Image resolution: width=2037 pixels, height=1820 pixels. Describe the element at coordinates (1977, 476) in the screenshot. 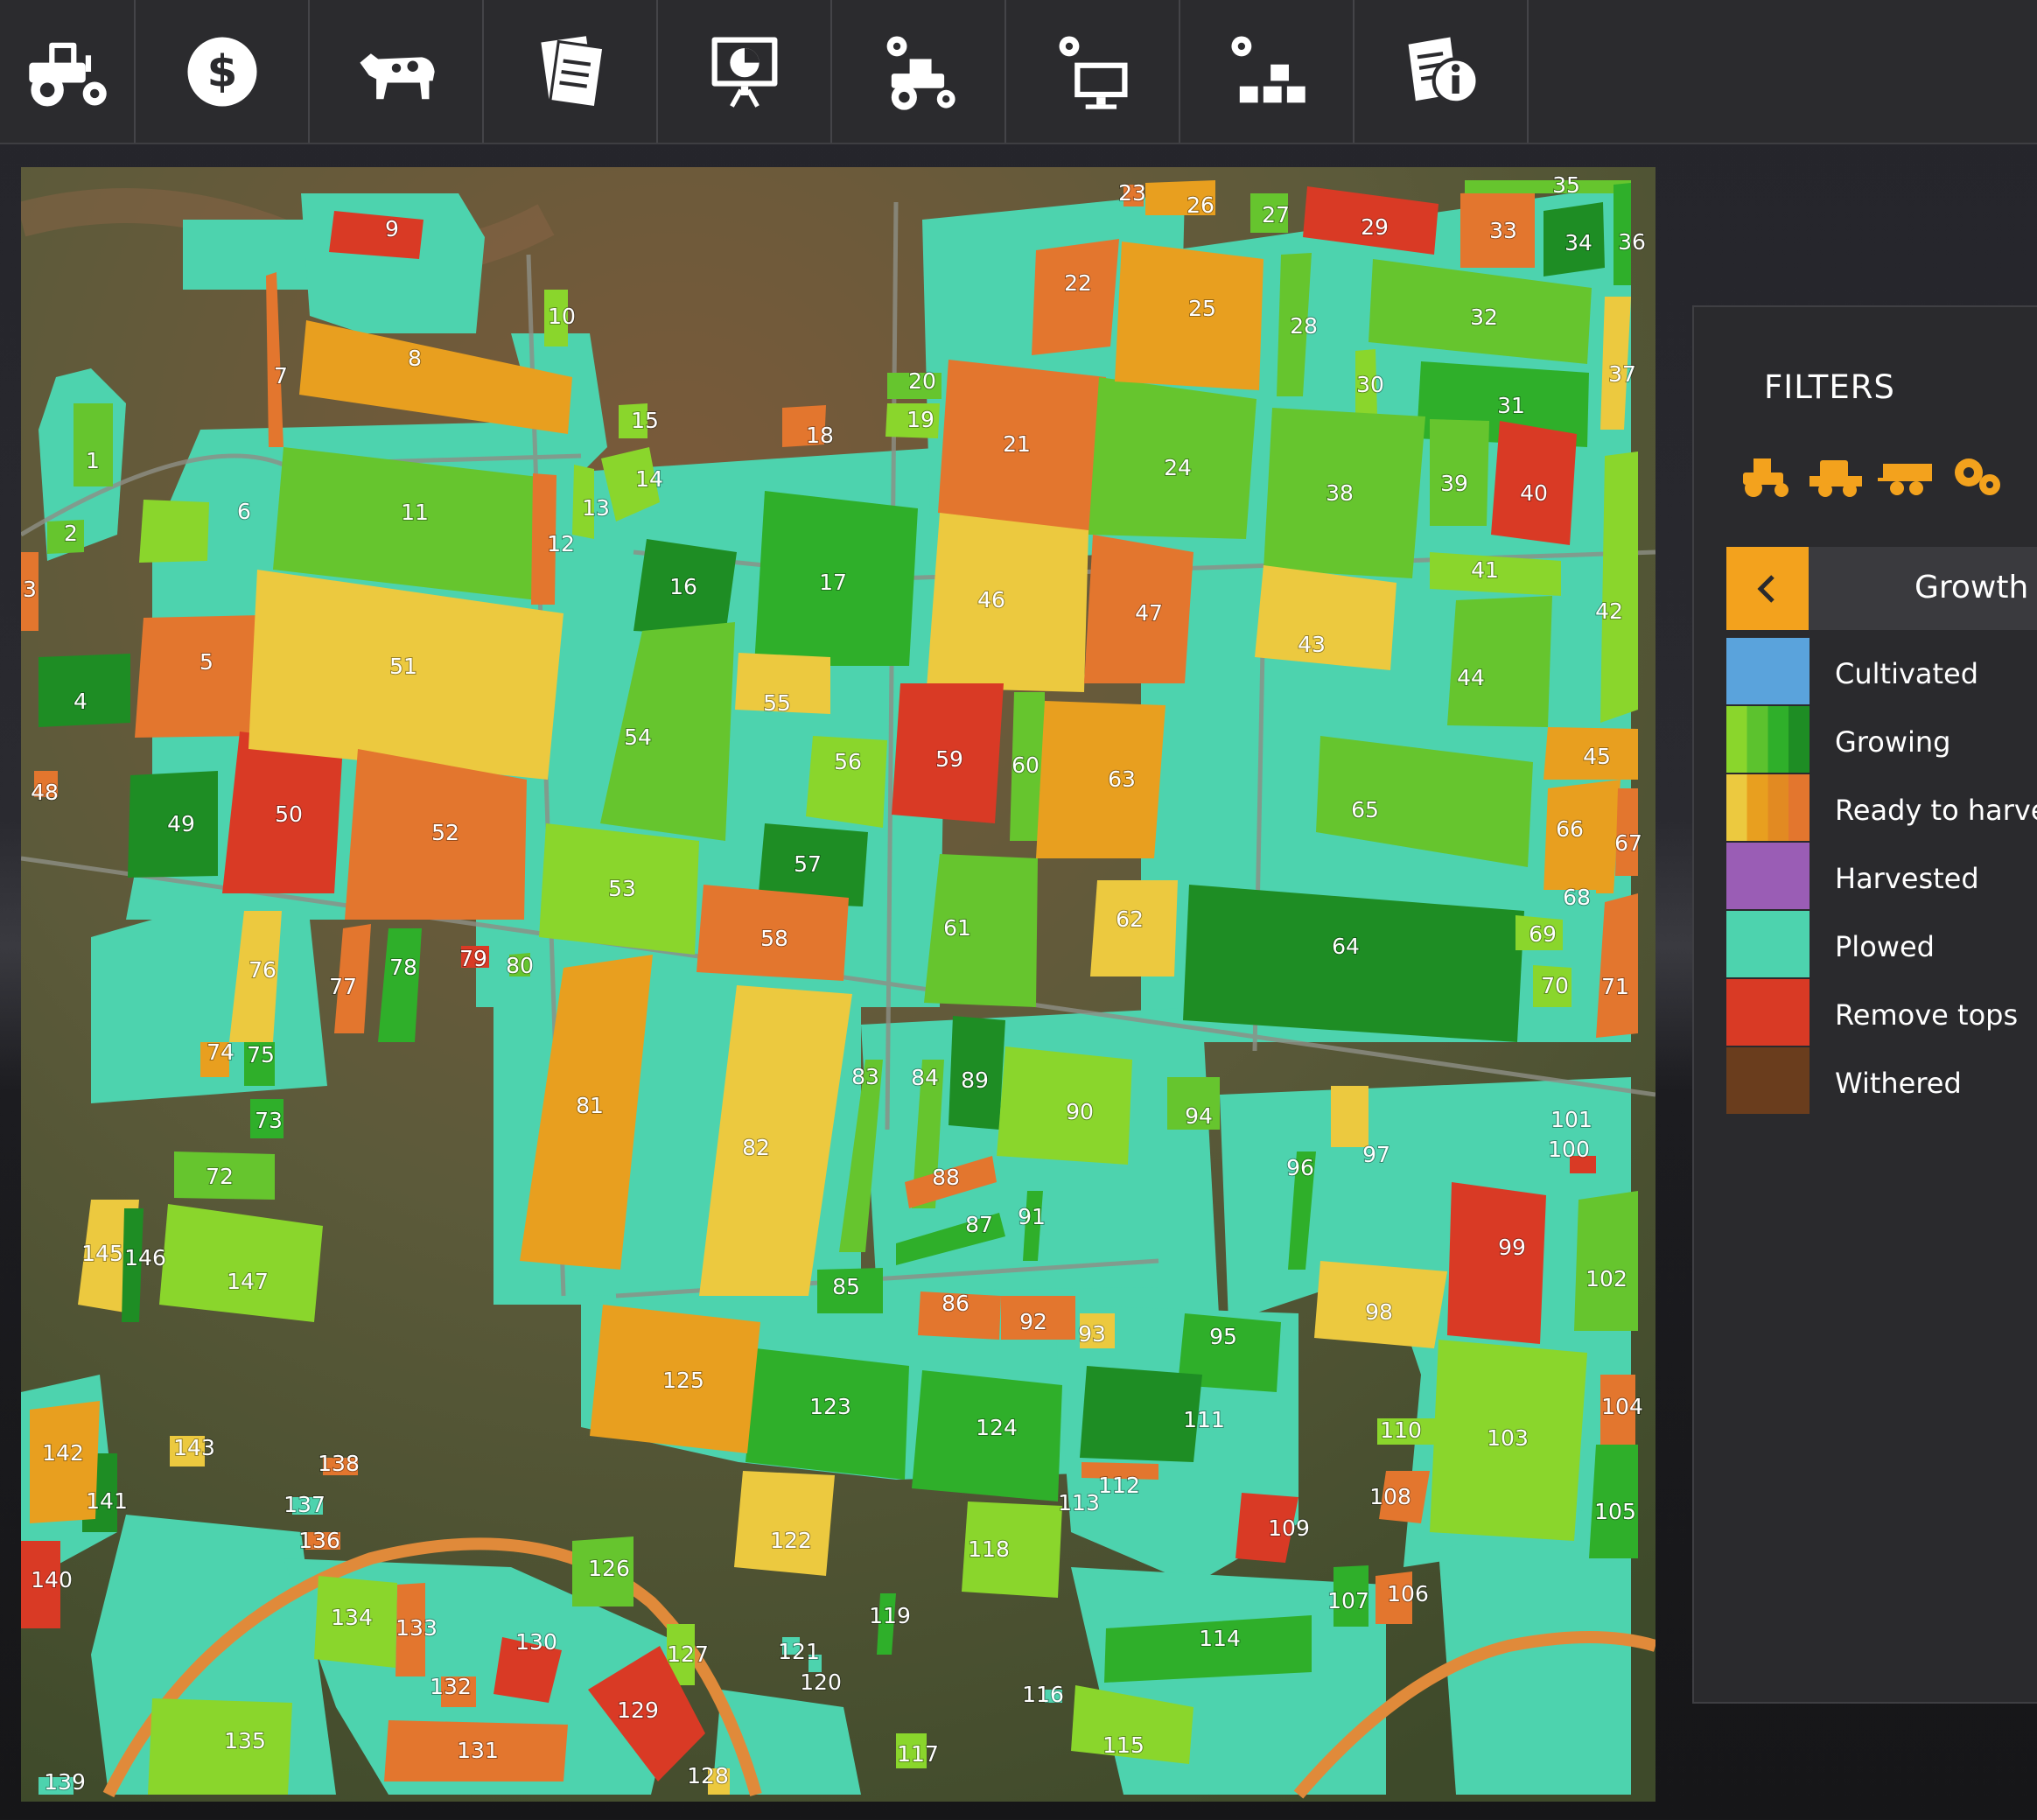

I see `gears-filter-icon` at that location.